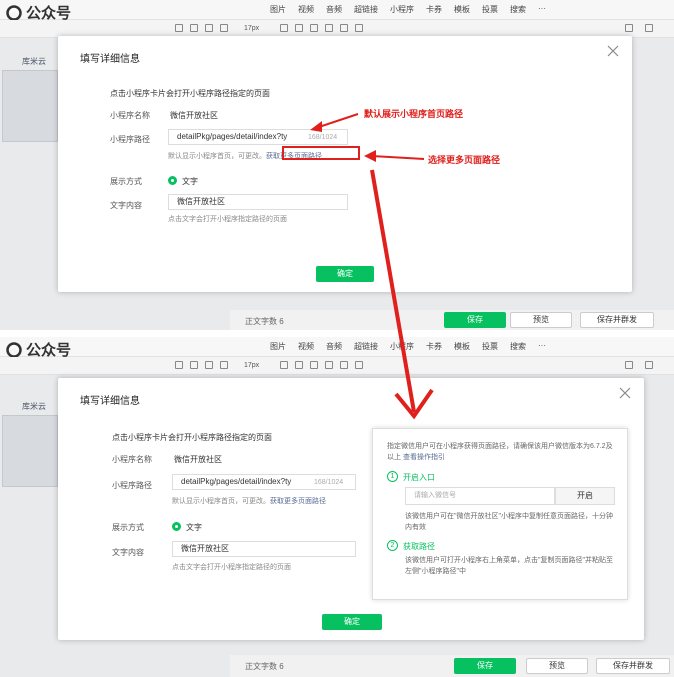  Describe the element at coordinates (132, 459) in the screenshot. I see `name-label: 小程序名称` at that location.